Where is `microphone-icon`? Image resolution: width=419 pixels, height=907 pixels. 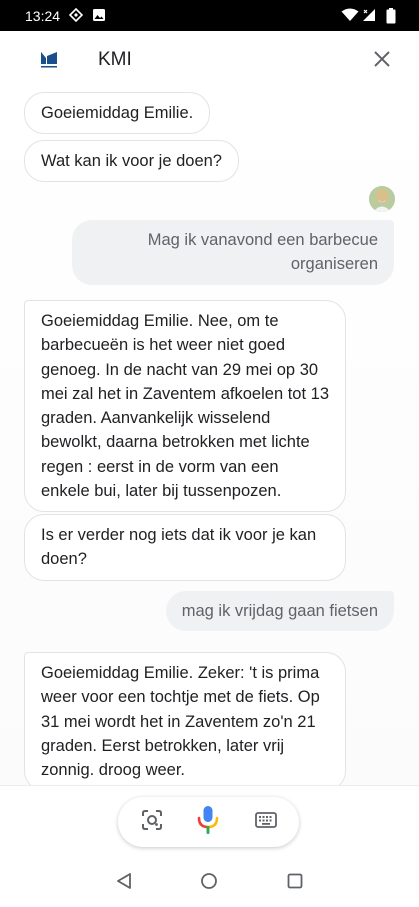 microphone-icon is located at coordinates (208, 822).